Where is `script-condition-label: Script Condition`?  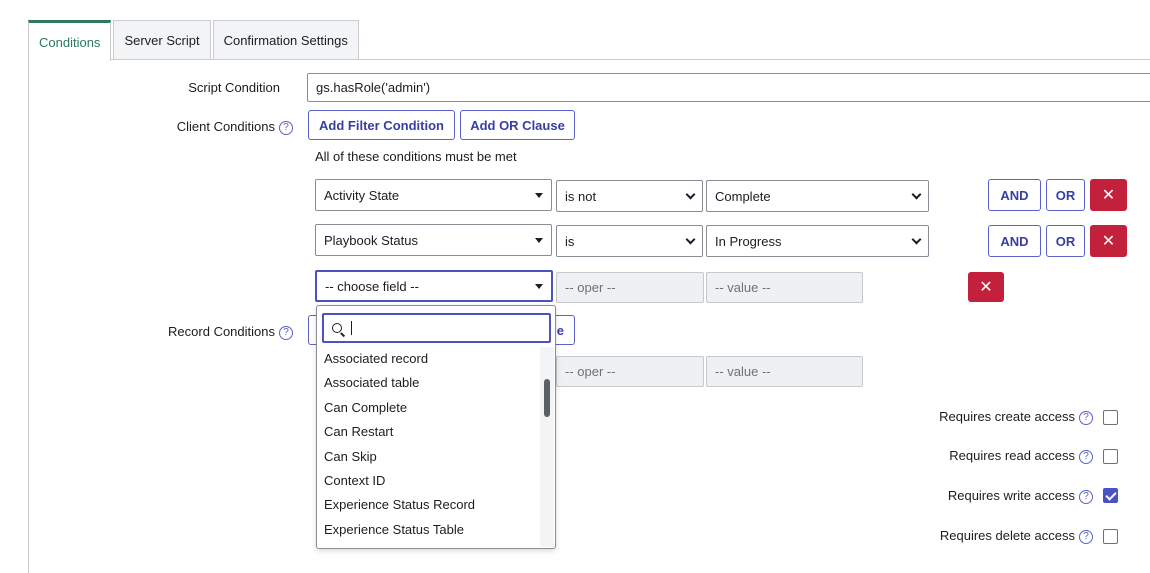
script-condition-label: Script Condition is located at coordinates (234, 87).